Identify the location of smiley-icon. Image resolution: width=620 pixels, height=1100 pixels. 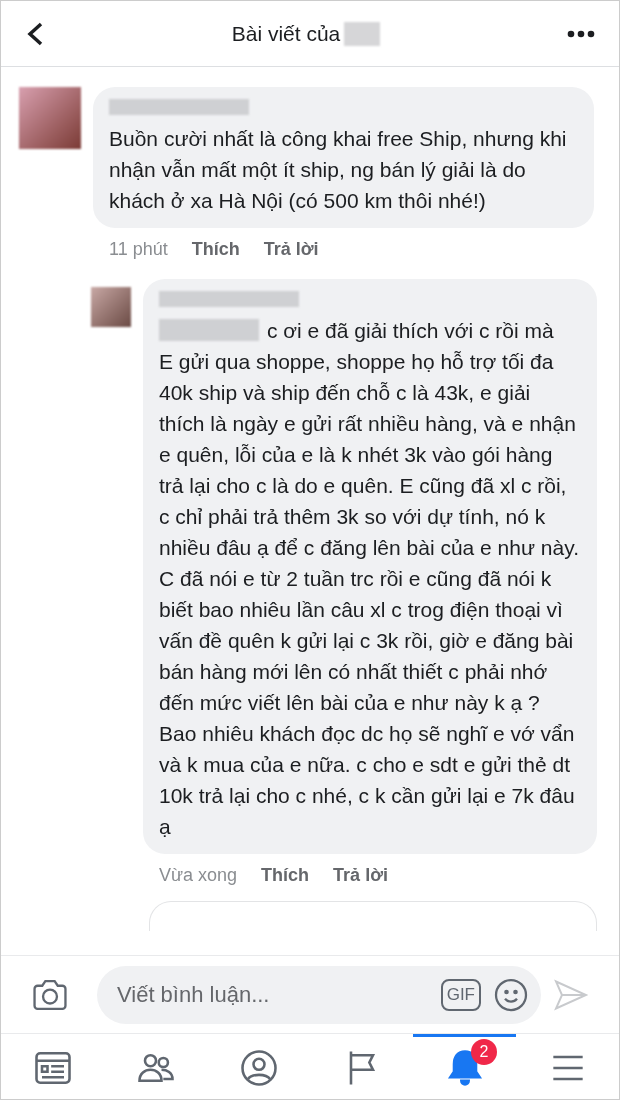
(511, 994).